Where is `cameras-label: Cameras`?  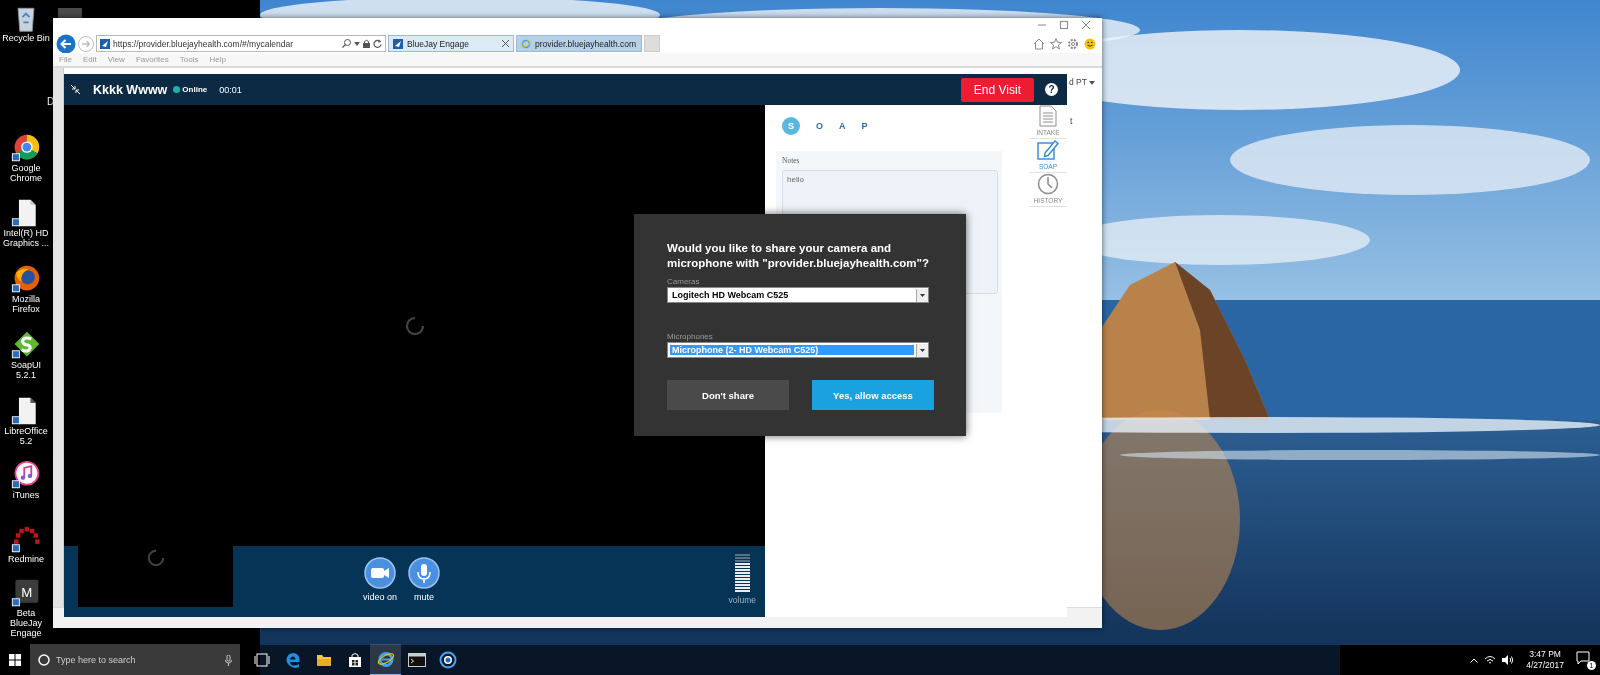 cameras-label: Cameras is located at coordinates (684, 281).